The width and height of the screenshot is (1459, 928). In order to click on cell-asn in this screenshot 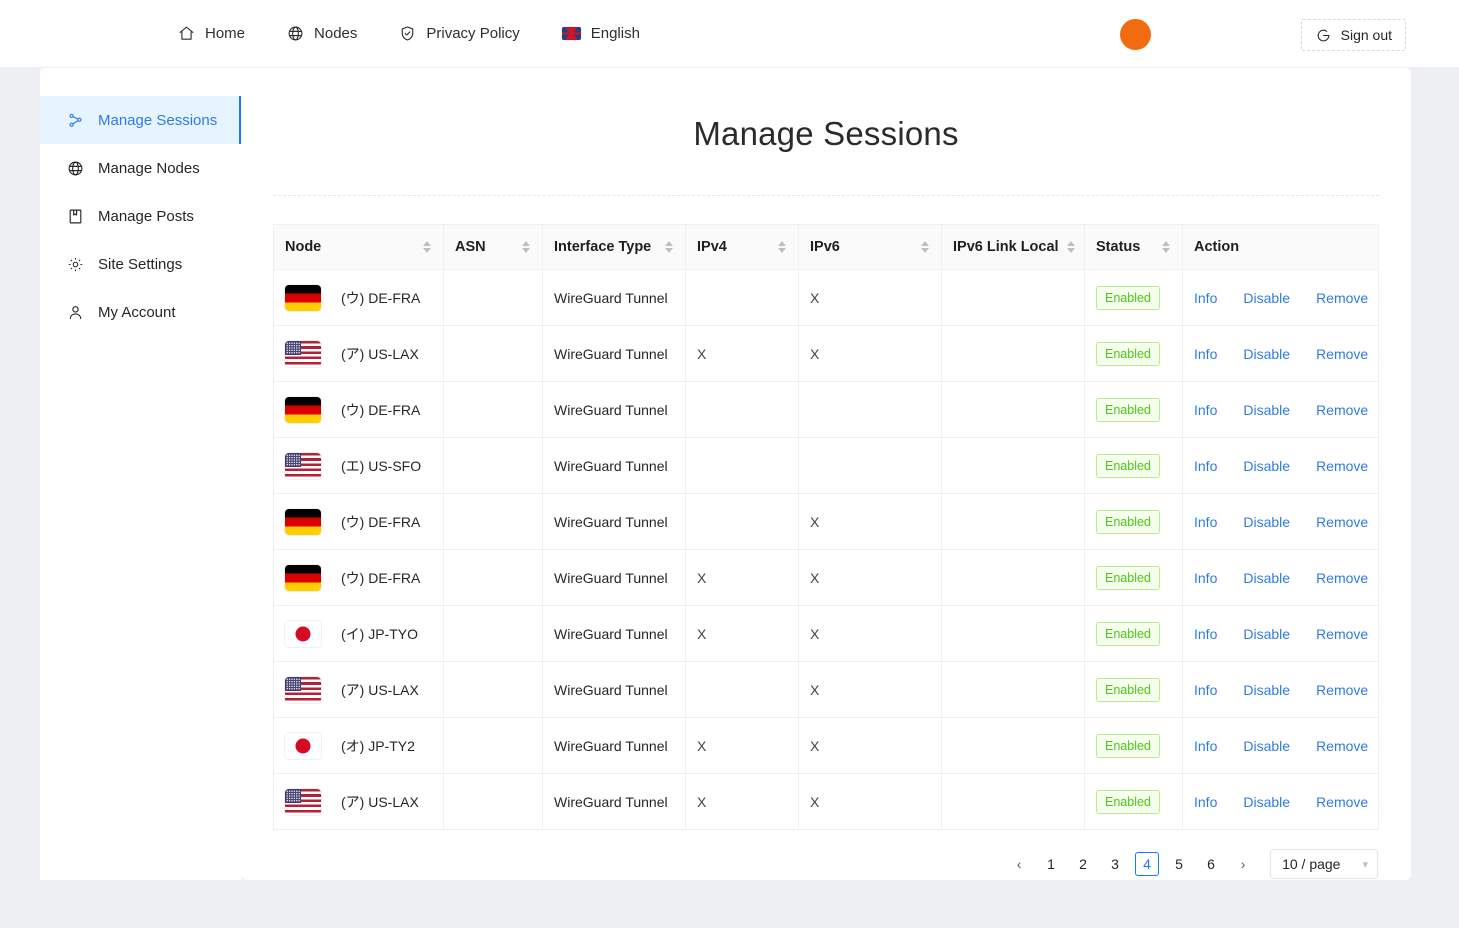, I will do `click(493, 689)`.